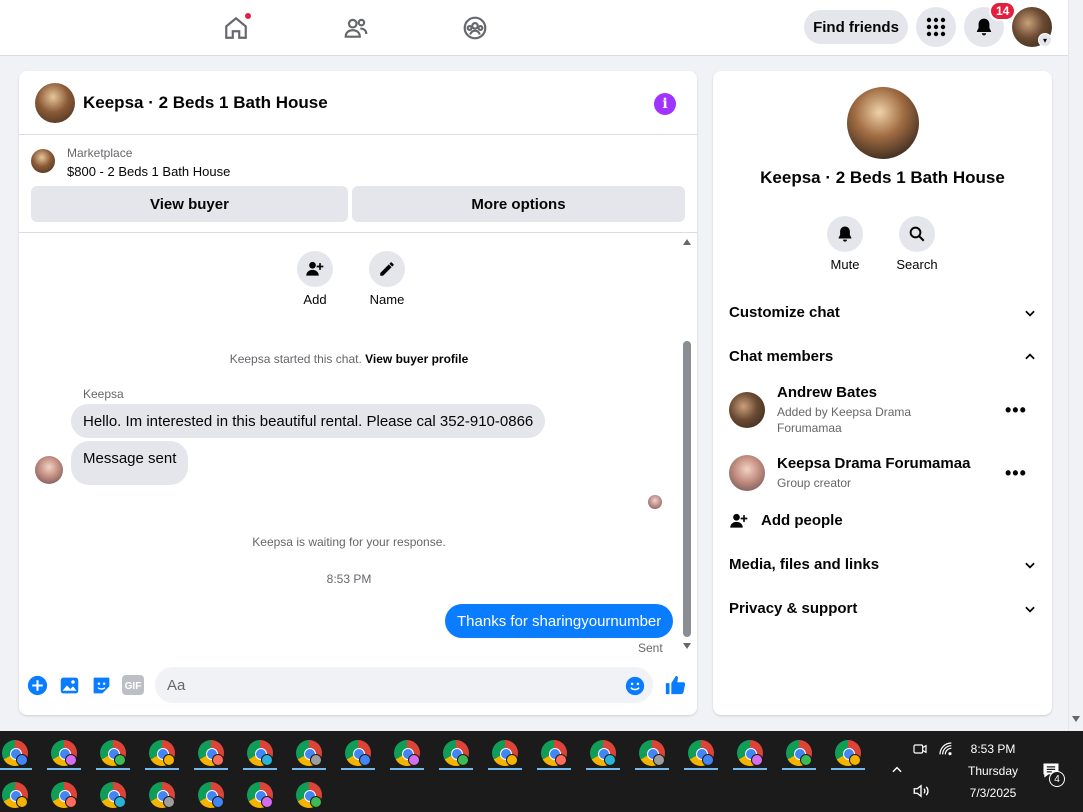  I want to click on add-member-button, so click(315, 269).